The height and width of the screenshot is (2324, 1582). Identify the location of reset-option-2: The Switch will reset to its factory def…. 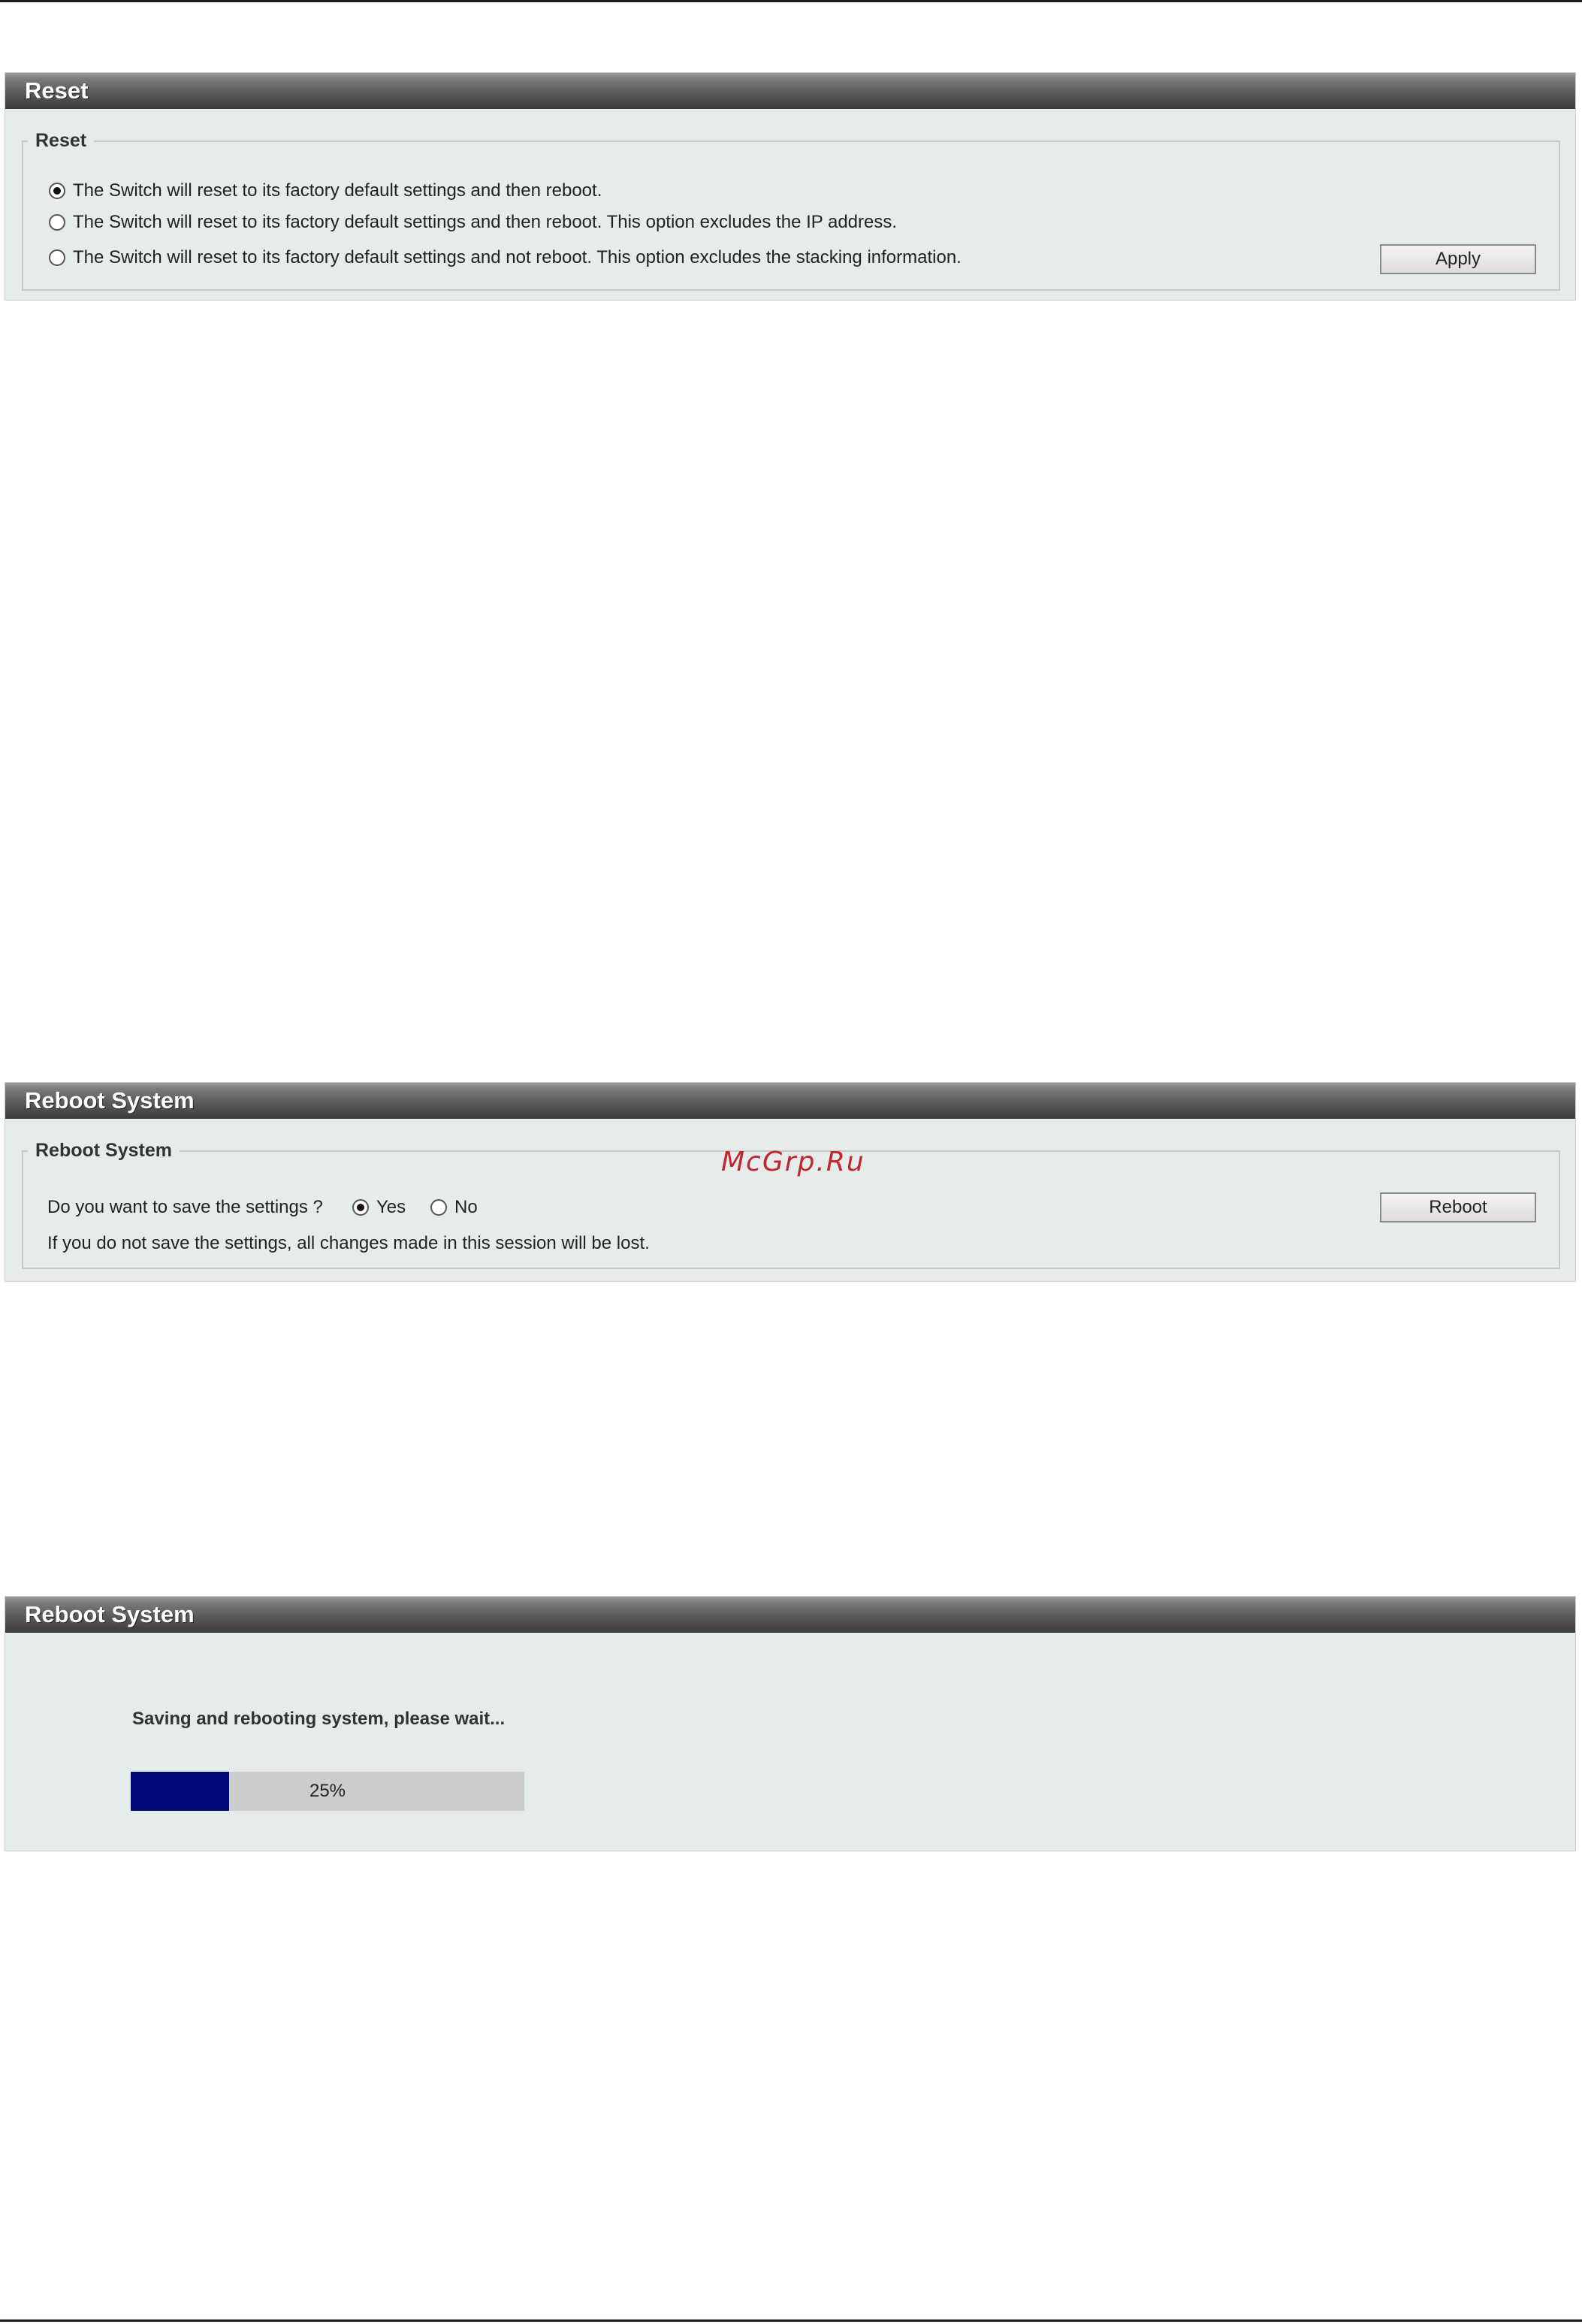
(473, 223).